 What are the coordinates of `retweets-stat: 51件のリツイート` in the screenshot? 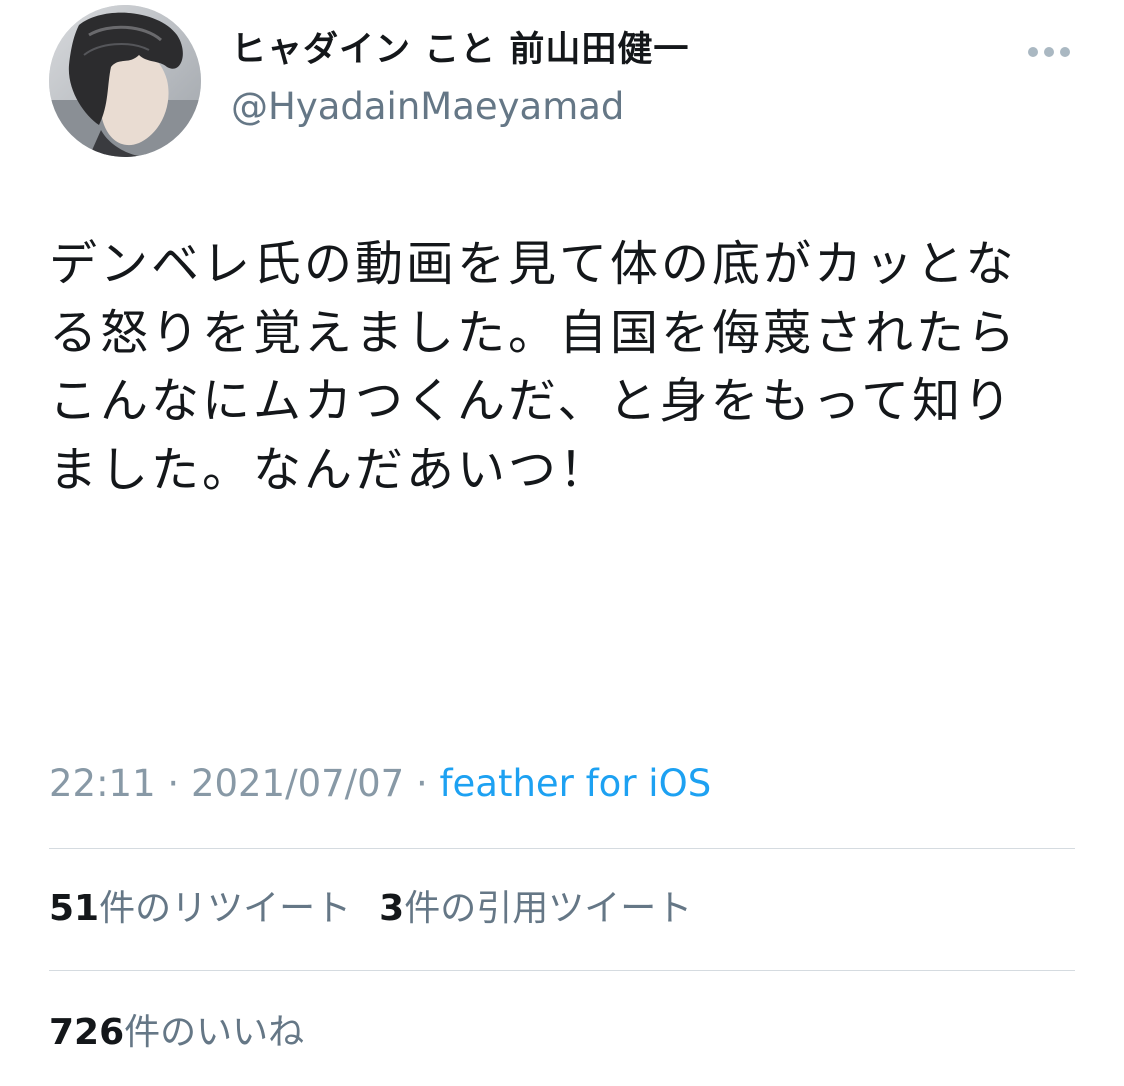 It's located at (200, 908).